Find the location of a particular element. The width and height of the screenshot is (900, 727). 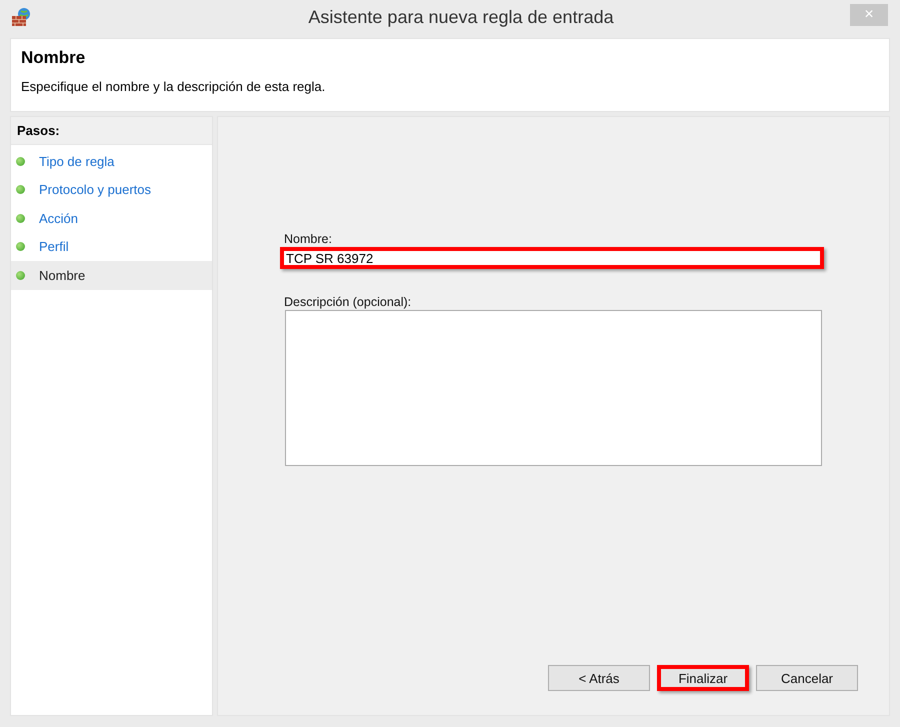

finish-button: Finalizar is located at coordinates (703, 678).